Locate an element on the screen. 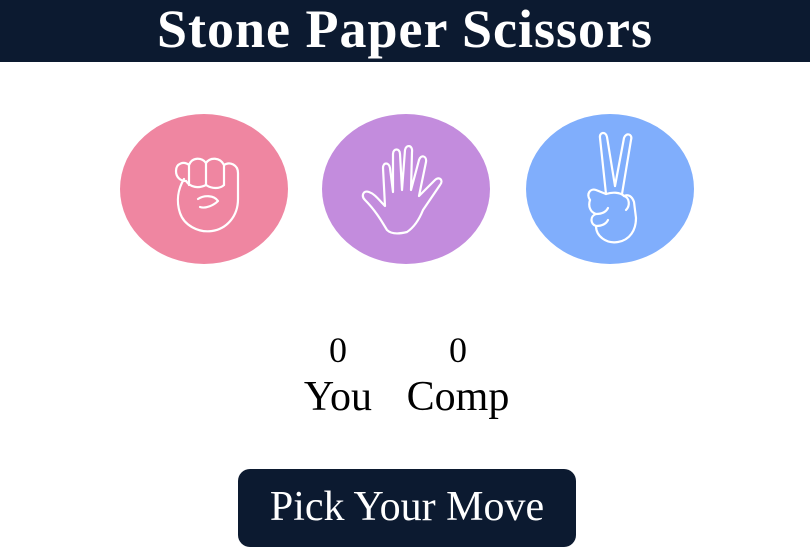 This screenshot has height=547, width=810. paper-choice-button is located at coordinates (406, 189).